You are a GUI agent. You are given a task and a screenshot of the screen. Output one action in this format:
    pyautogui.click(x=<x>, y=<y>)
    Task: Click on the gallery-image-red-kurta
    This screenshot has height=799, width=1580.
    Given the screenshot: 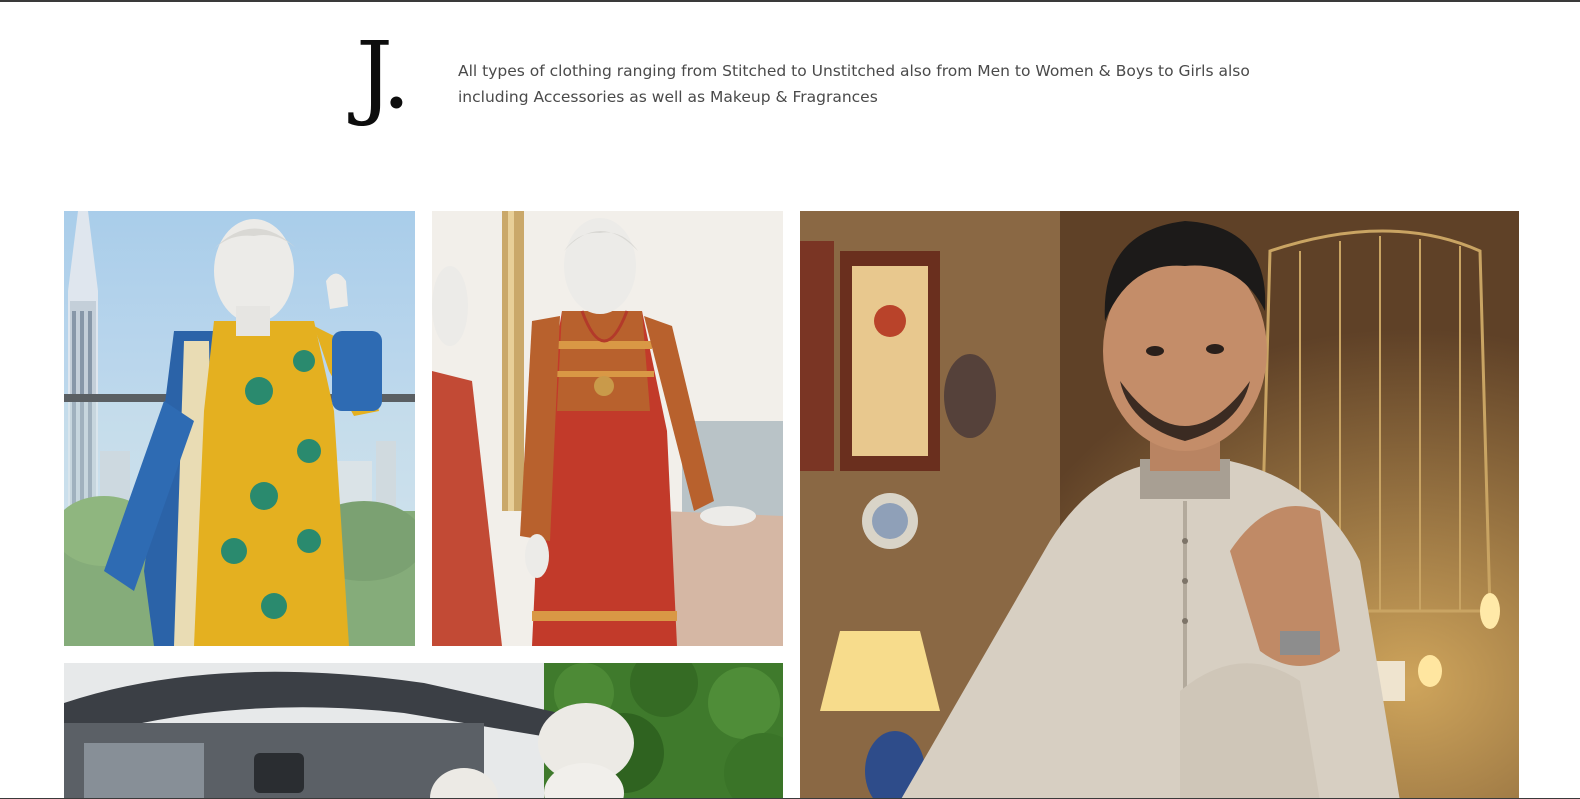 What is the action you would take?
    pyautogui.click(x=607, y=428)
    